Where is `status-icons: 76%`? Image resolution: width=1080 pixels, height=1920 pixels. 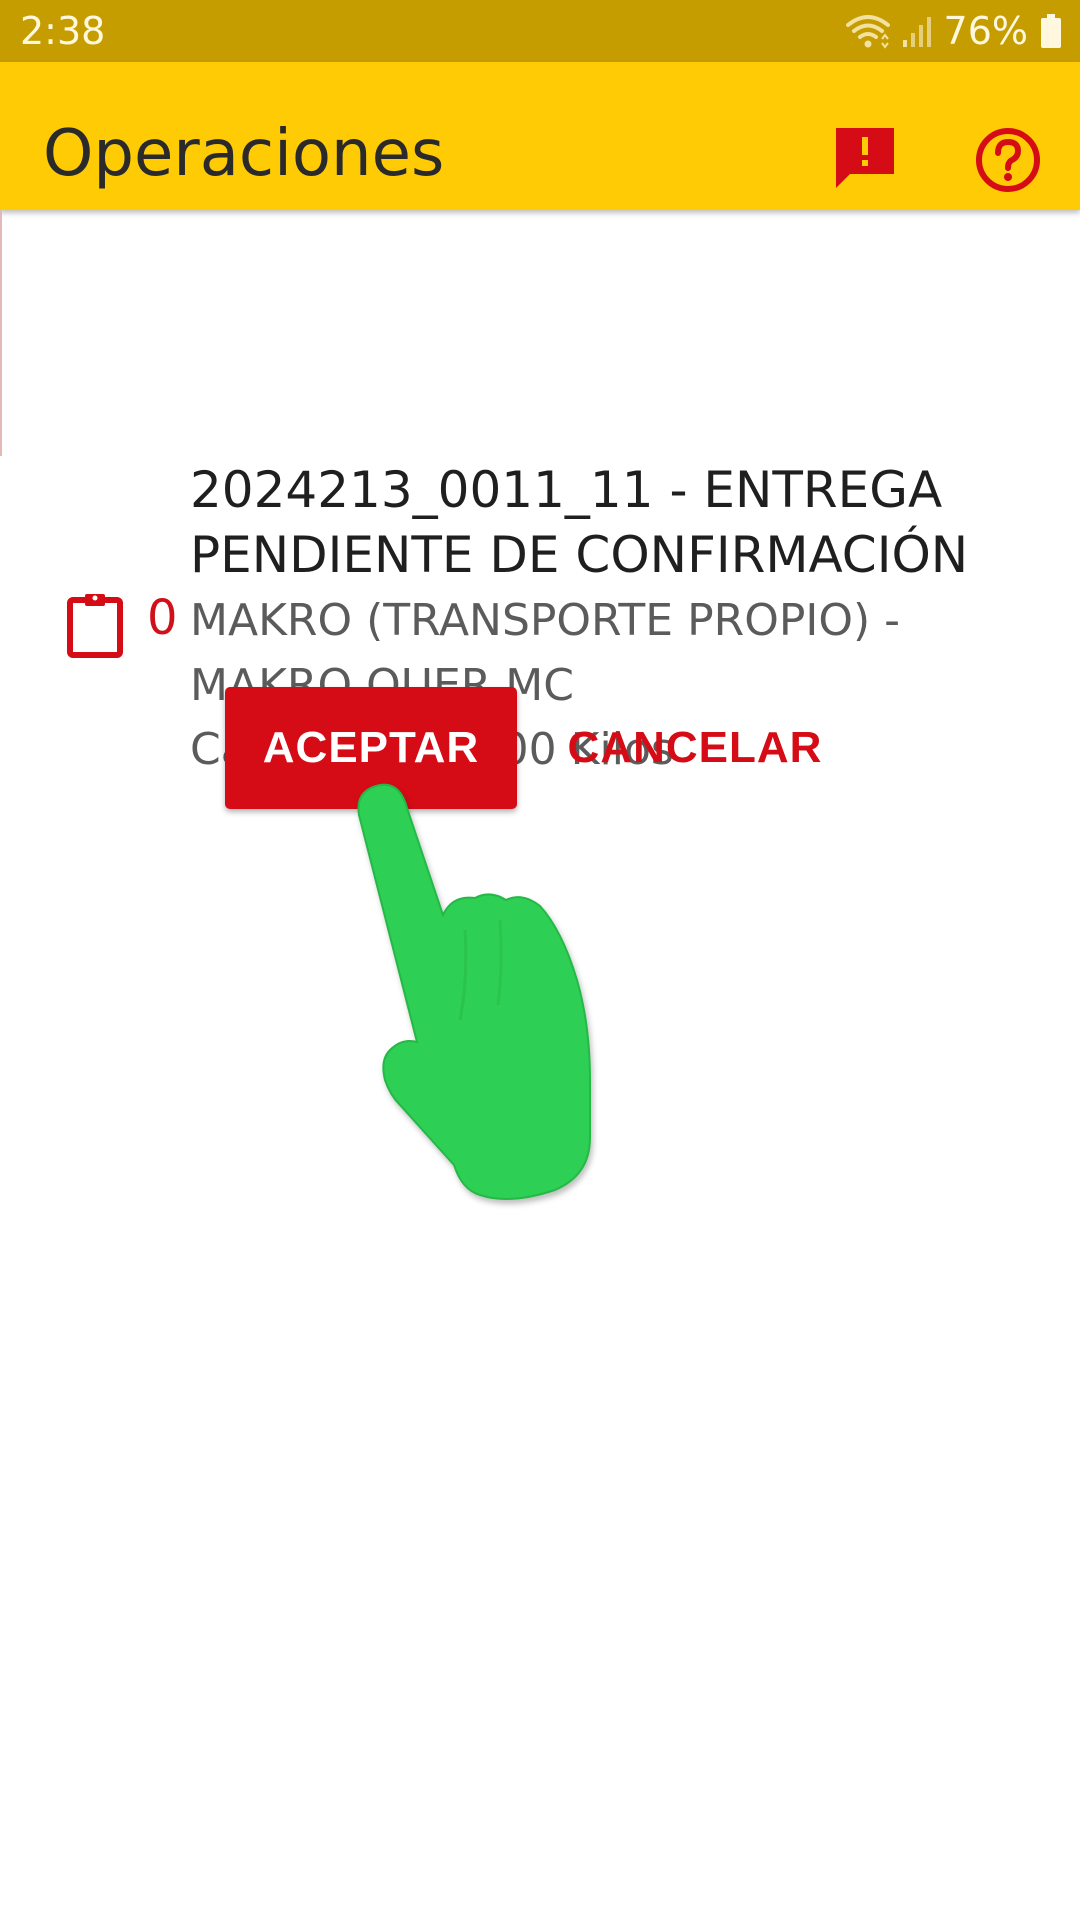
status-icons: 76% is located at coordinates (953, 31).